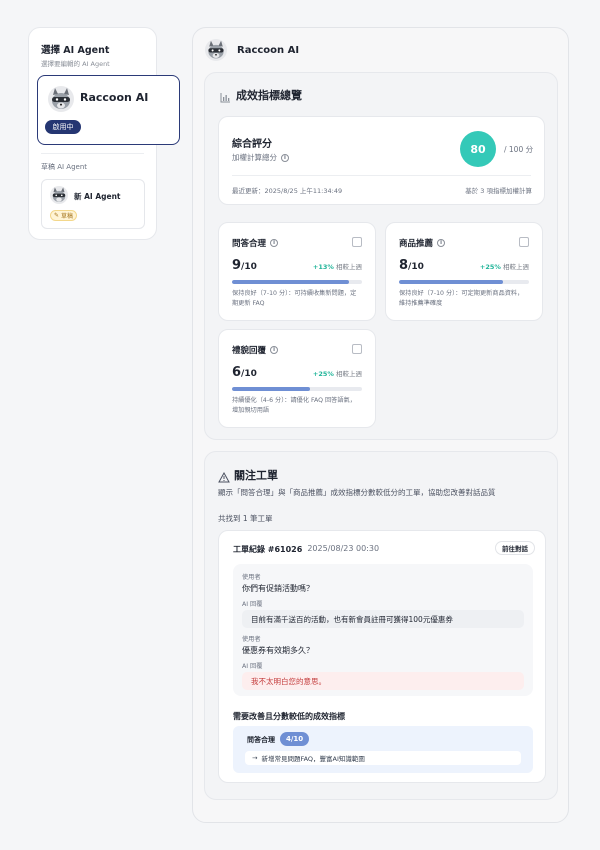 Image resolution: width=600 pixels, height=850 pixels. What do you see at coordinates (249, 244) in the screenshot?
I see `metric-title-text: 問答合理` at bounding box center [249, 244].